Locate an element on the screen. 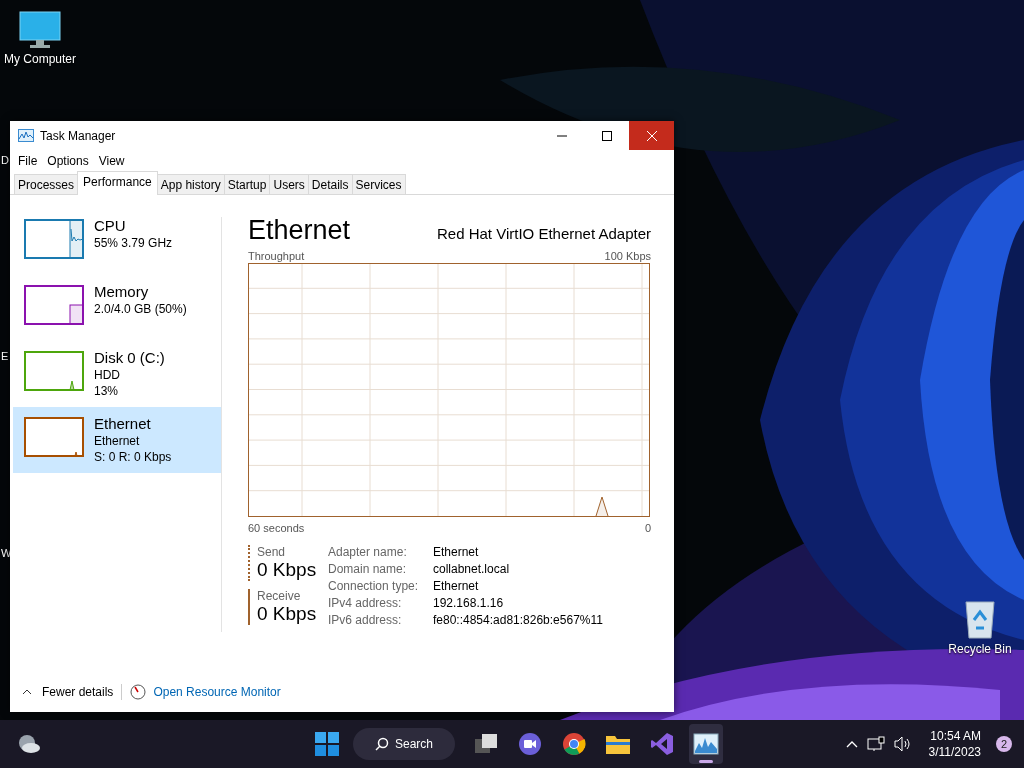 The height and width of the screenshot is (768, 1024). taskbar-app is located at coordinates (706, 744).